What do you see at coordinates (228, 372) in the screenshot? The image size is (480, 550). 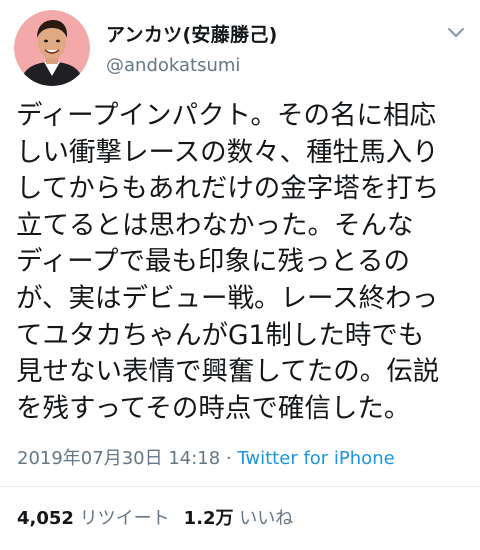 I see `tweet-text-line: 見せない表情で興奮してたの。伝説` at bounding box center [228, 372].